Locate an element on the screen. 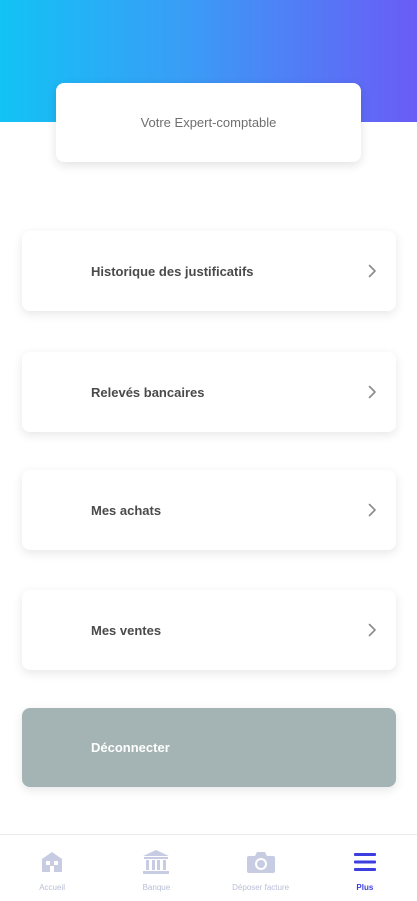 The height and width of the screenshot is (901, 417). menu-item-ventes: Mes ventes is located at coordinates (209, 630).